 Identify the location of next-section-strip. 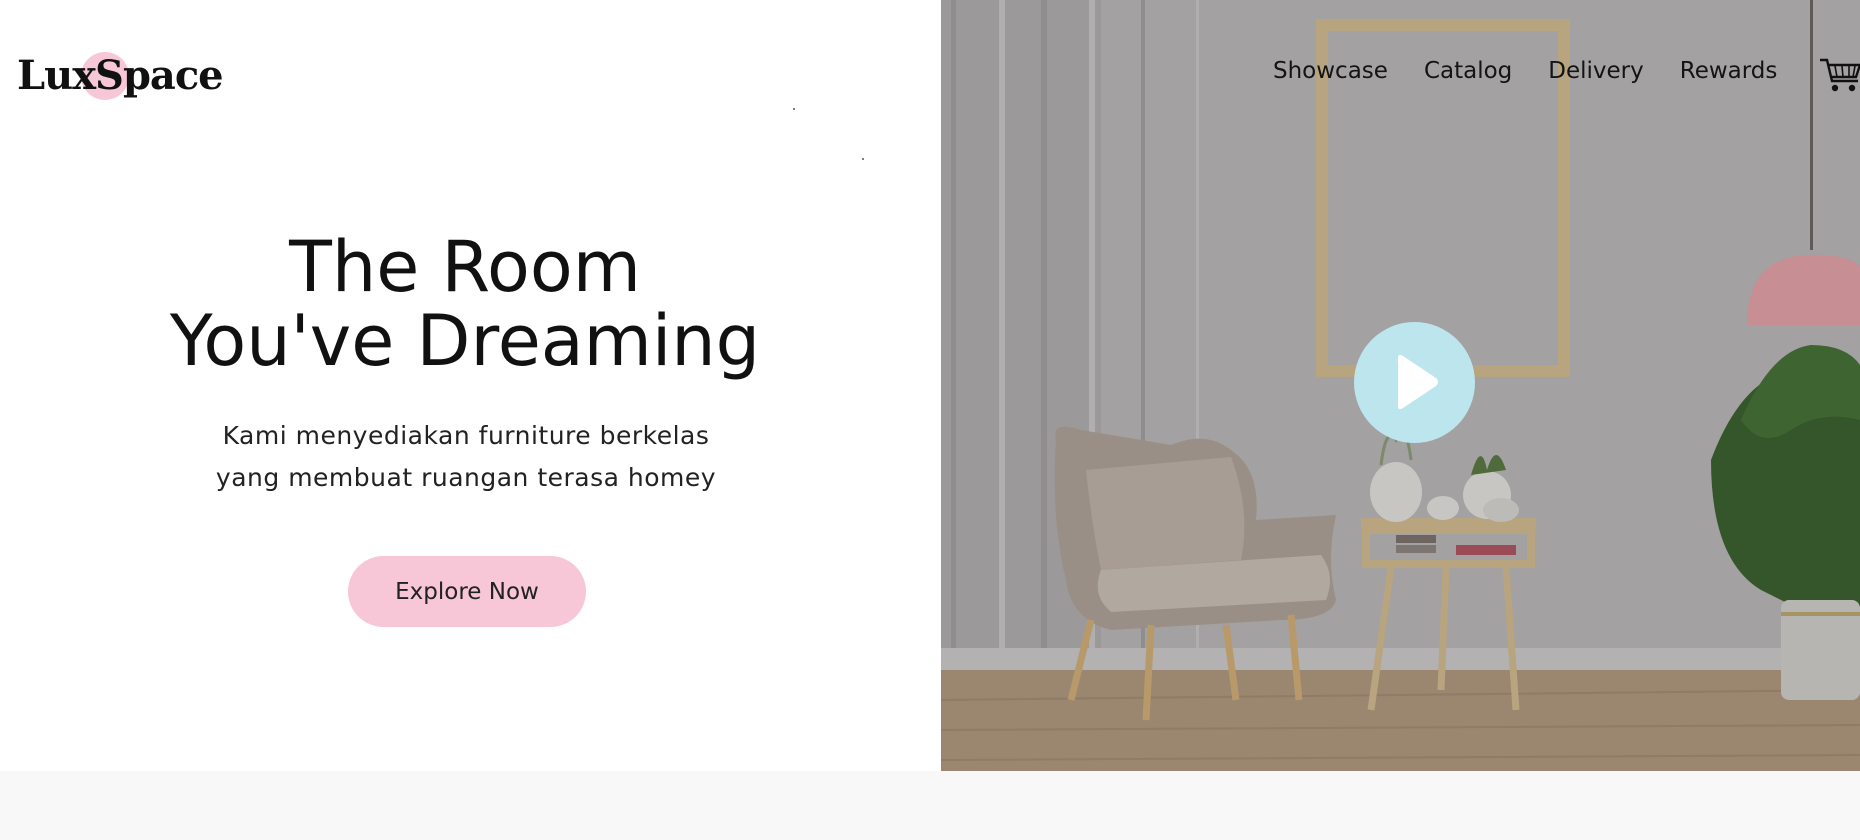
(930, 805).